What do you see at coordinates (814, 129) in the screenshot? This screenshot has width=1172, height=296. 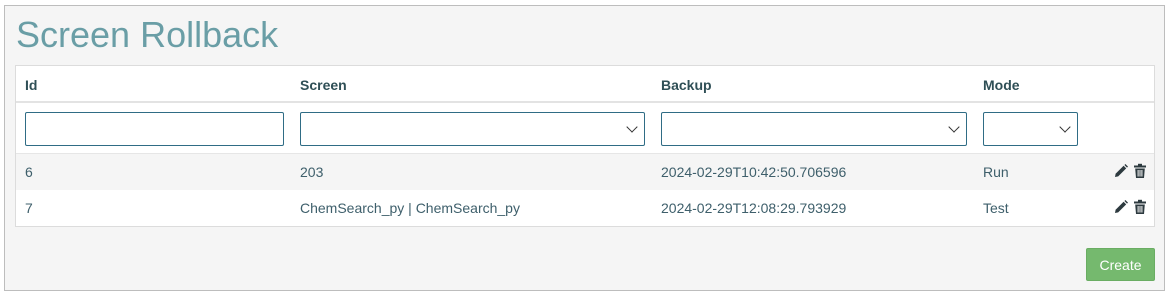 I see `backup-filter-select` at bounding box center [814, 129].